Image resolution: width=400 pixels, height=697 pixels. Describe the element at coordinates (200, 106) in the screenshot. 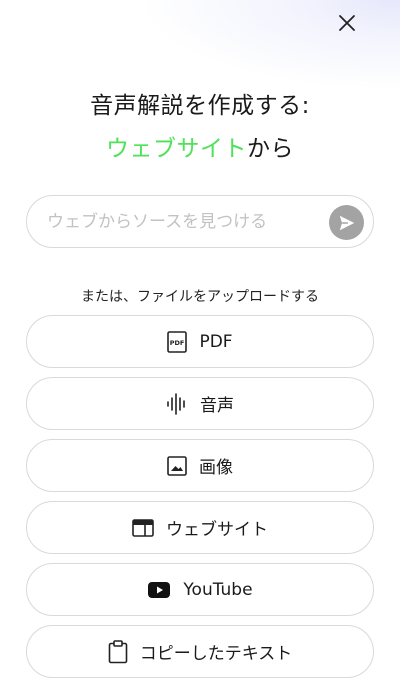

I see `page-title: 音声解説を作成する:` at that location.